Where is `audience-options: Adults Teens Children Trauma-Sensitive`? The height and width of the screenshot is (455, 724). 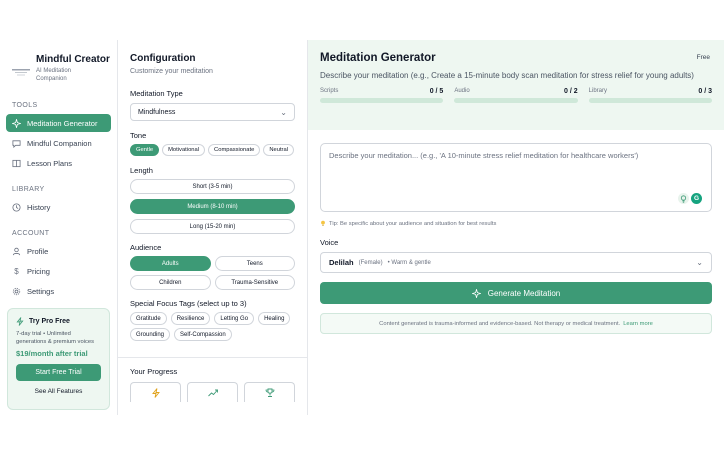 audience-options: Adults Teens Children Trauma-Sensitive is located at coordinates (212, 273).